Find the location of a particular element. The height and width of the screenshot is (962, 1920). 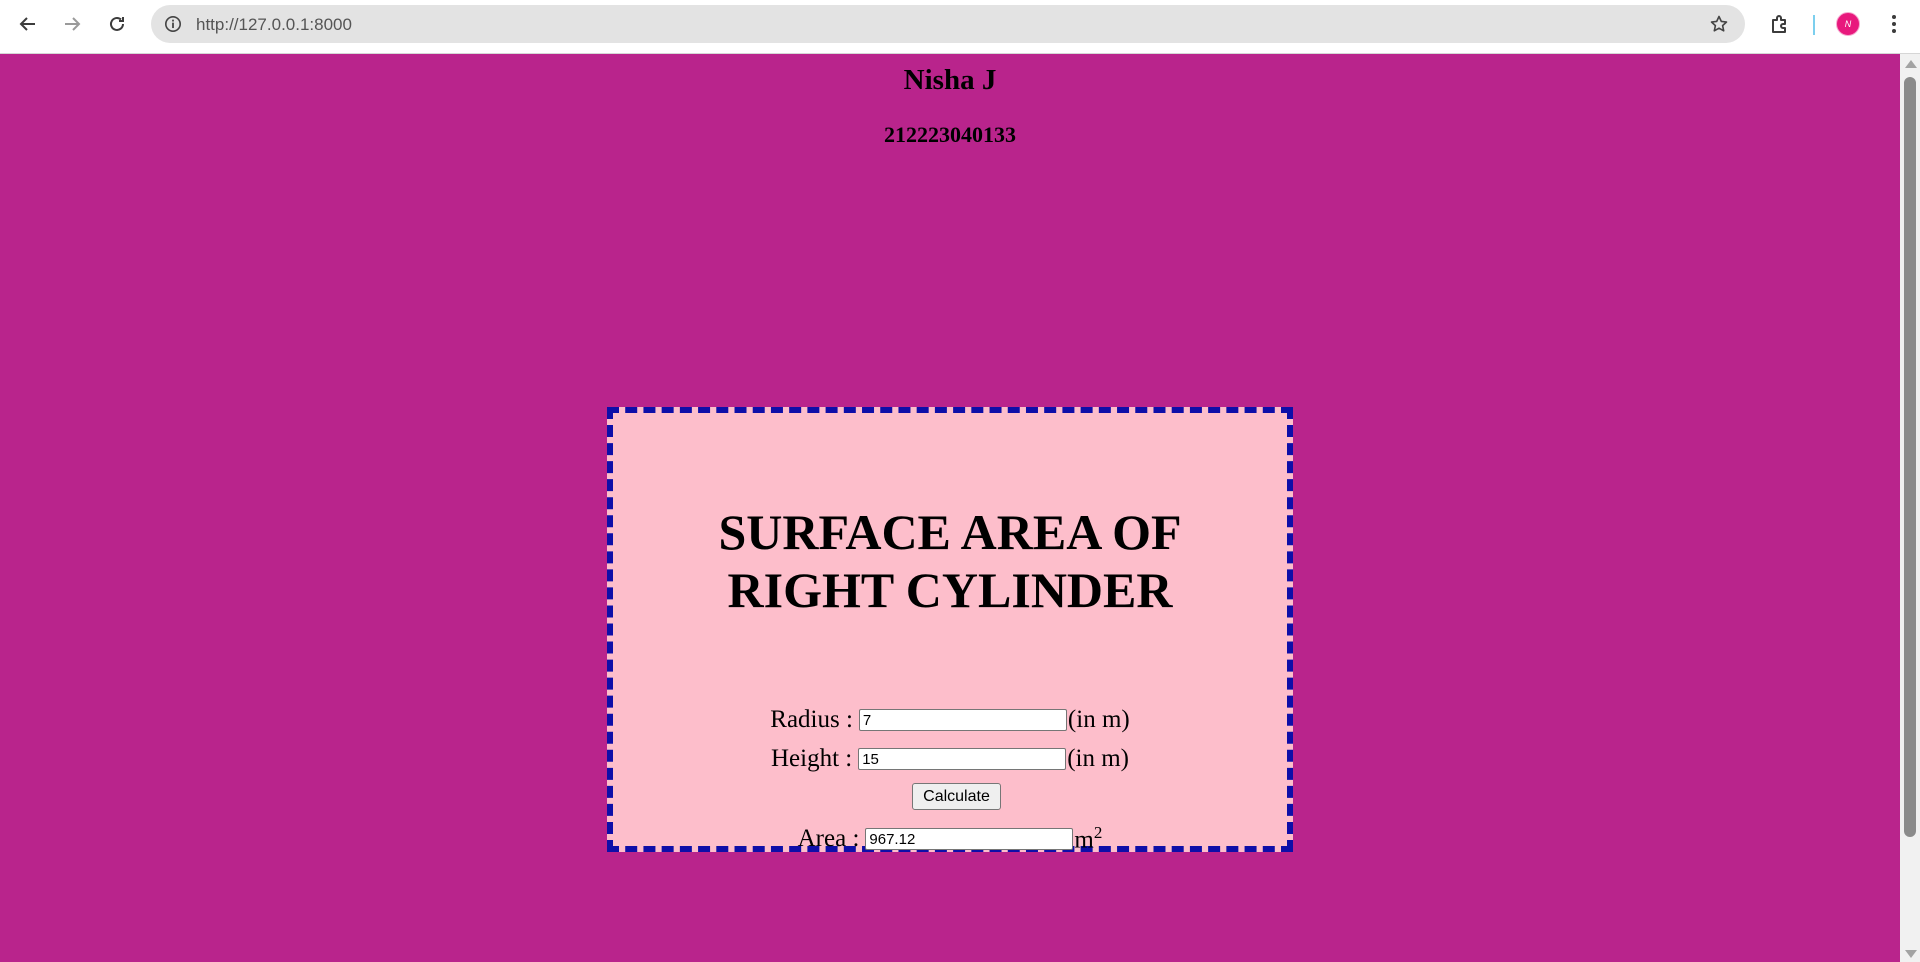

browser-toolbar: http://127.0.0.1:8000 N is located at coordinates (960, 27).